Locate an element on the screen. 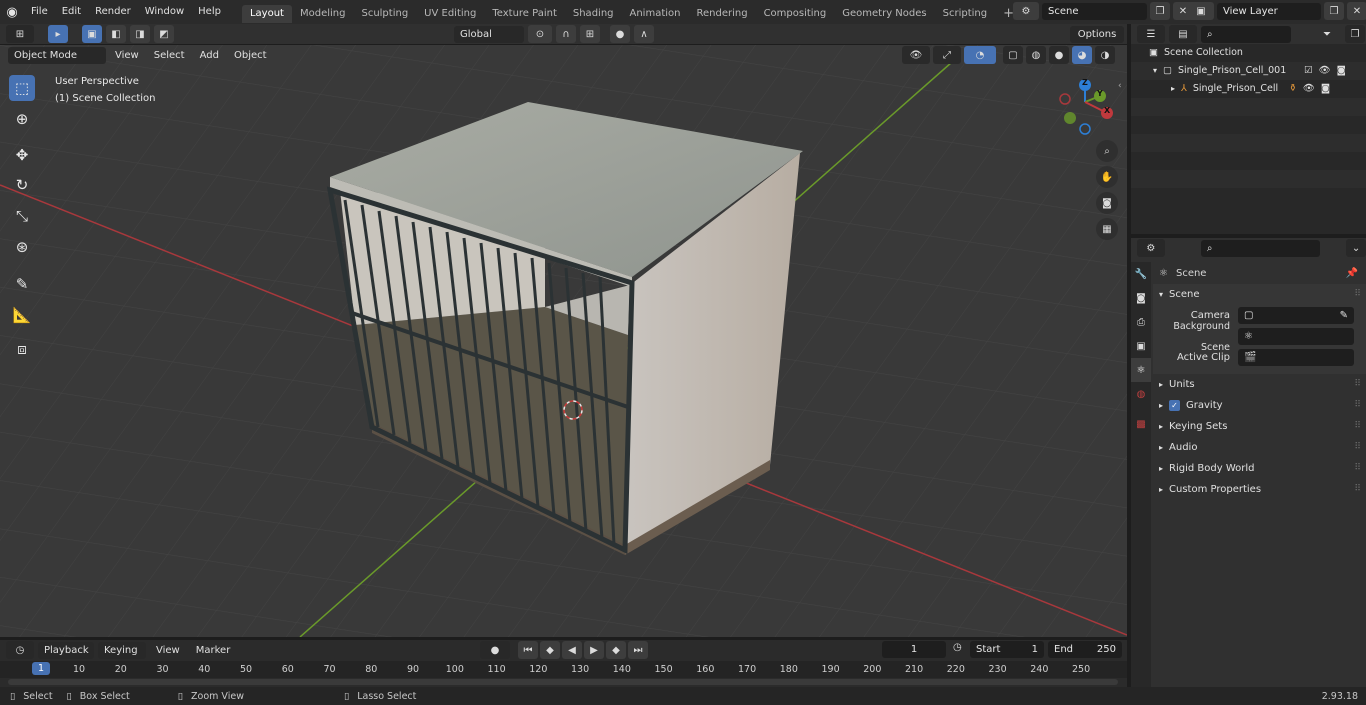  camera-view-icon: ◙ is located at coordinates (1107, 203).